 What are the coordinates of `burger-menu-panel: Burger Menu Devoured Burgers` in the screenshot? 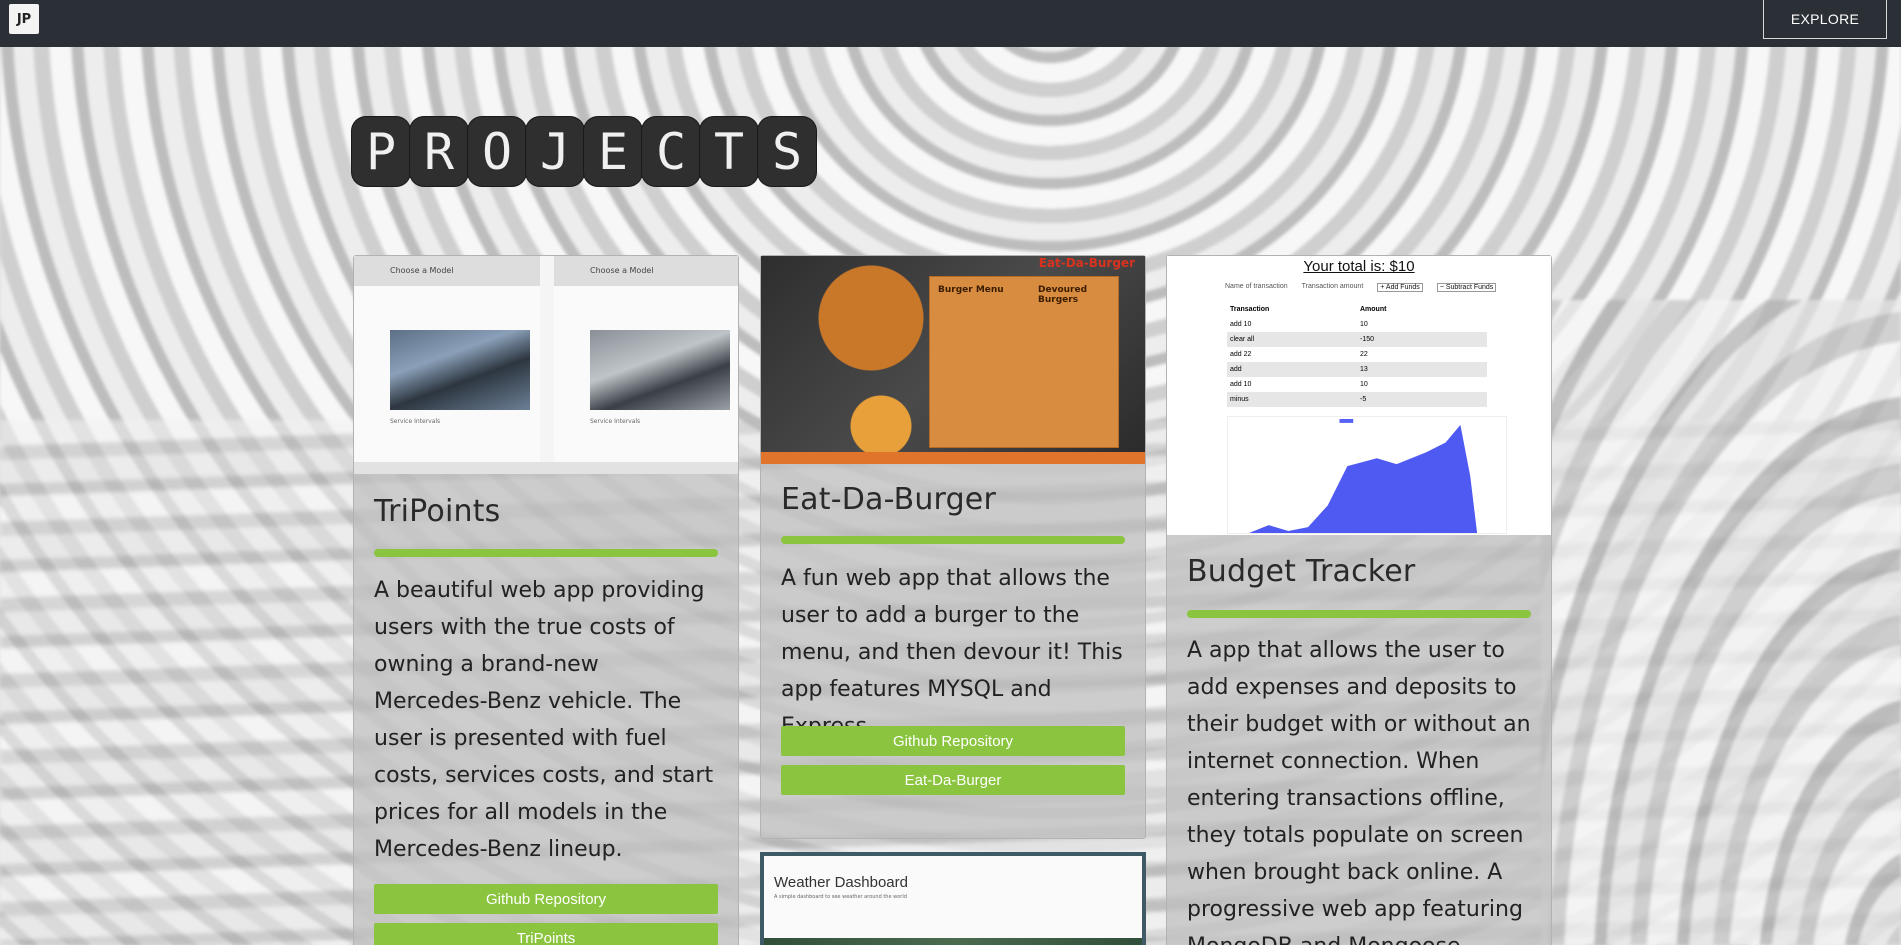 It's located at (1024, 362).